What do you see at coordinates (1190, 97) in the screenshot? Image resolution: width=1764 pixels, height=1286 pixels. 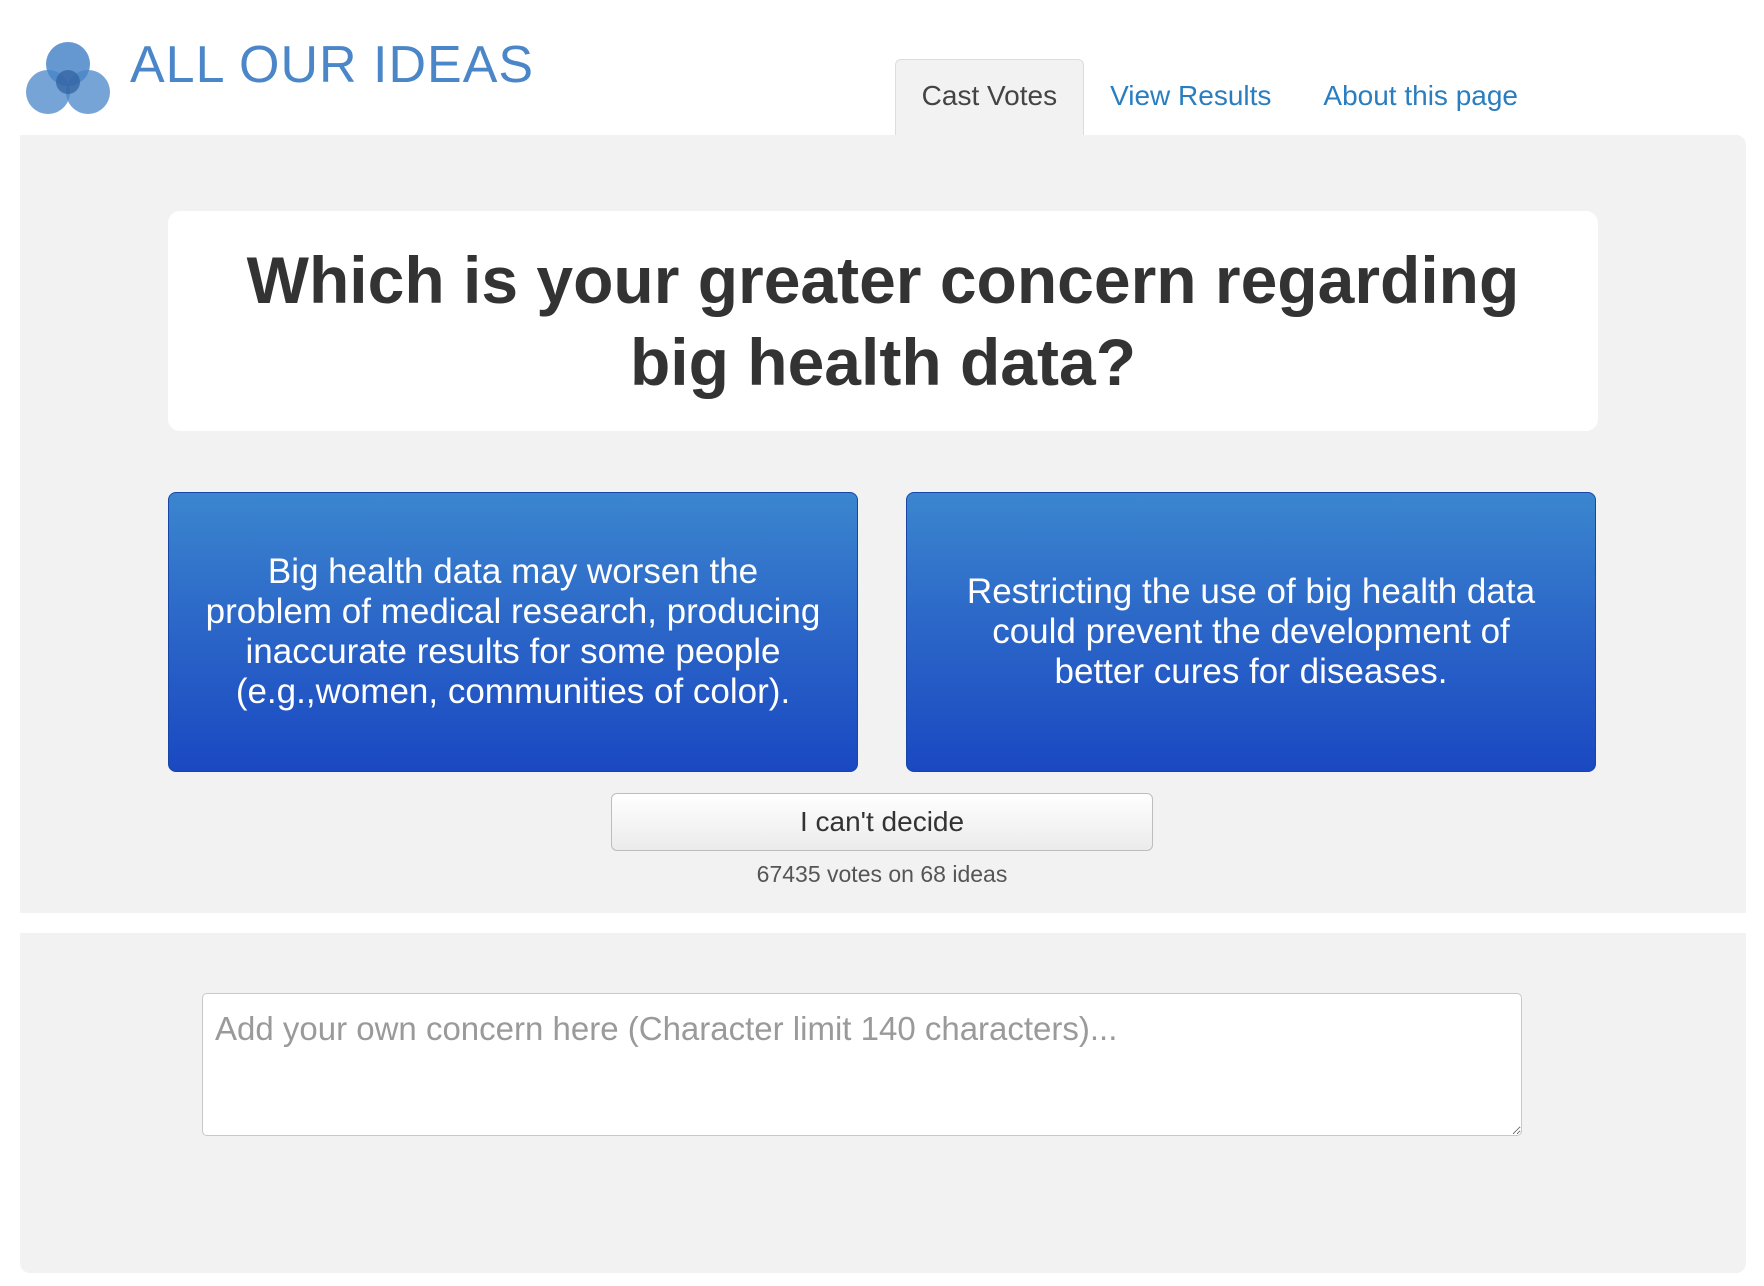 I see `tab-view-results: View Results` at bounding box center [1190, 97].